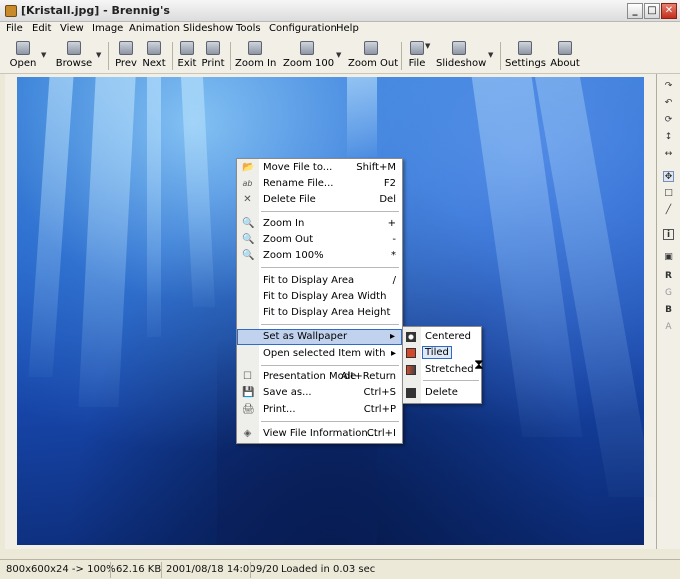 The height and width of the screenshot is (579, 680). I want to click on delete-wallpaper-icon, so click(411, 393).